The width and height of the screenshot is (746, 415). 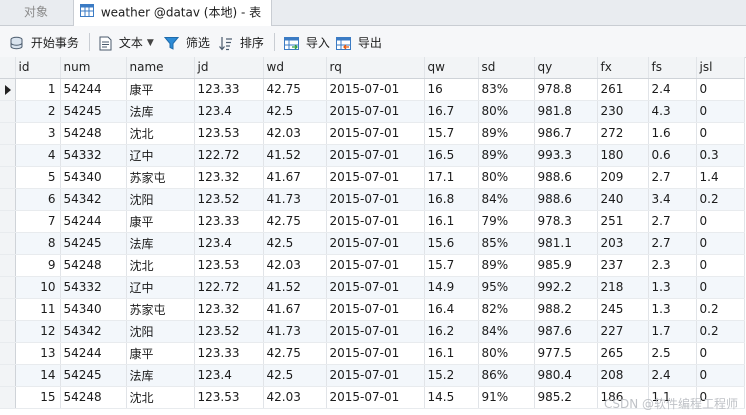 I want to click on cell-sd: 84%, so click(x=506, y=199).